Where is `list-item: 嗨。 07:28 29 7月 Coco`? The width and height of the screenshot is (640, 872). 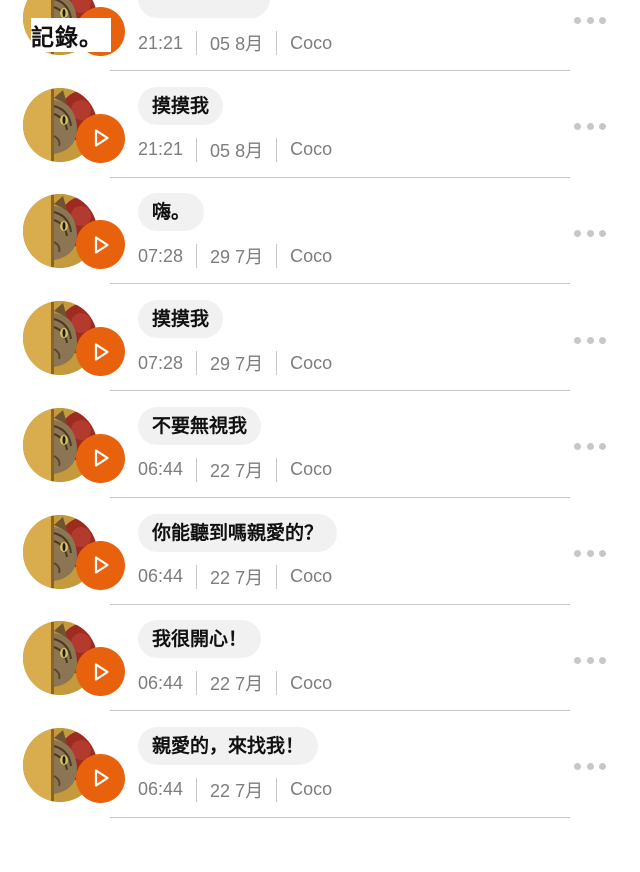
list-item: 嗨。 07:28 29 7月 Coco is located at coordinates (320, 225).